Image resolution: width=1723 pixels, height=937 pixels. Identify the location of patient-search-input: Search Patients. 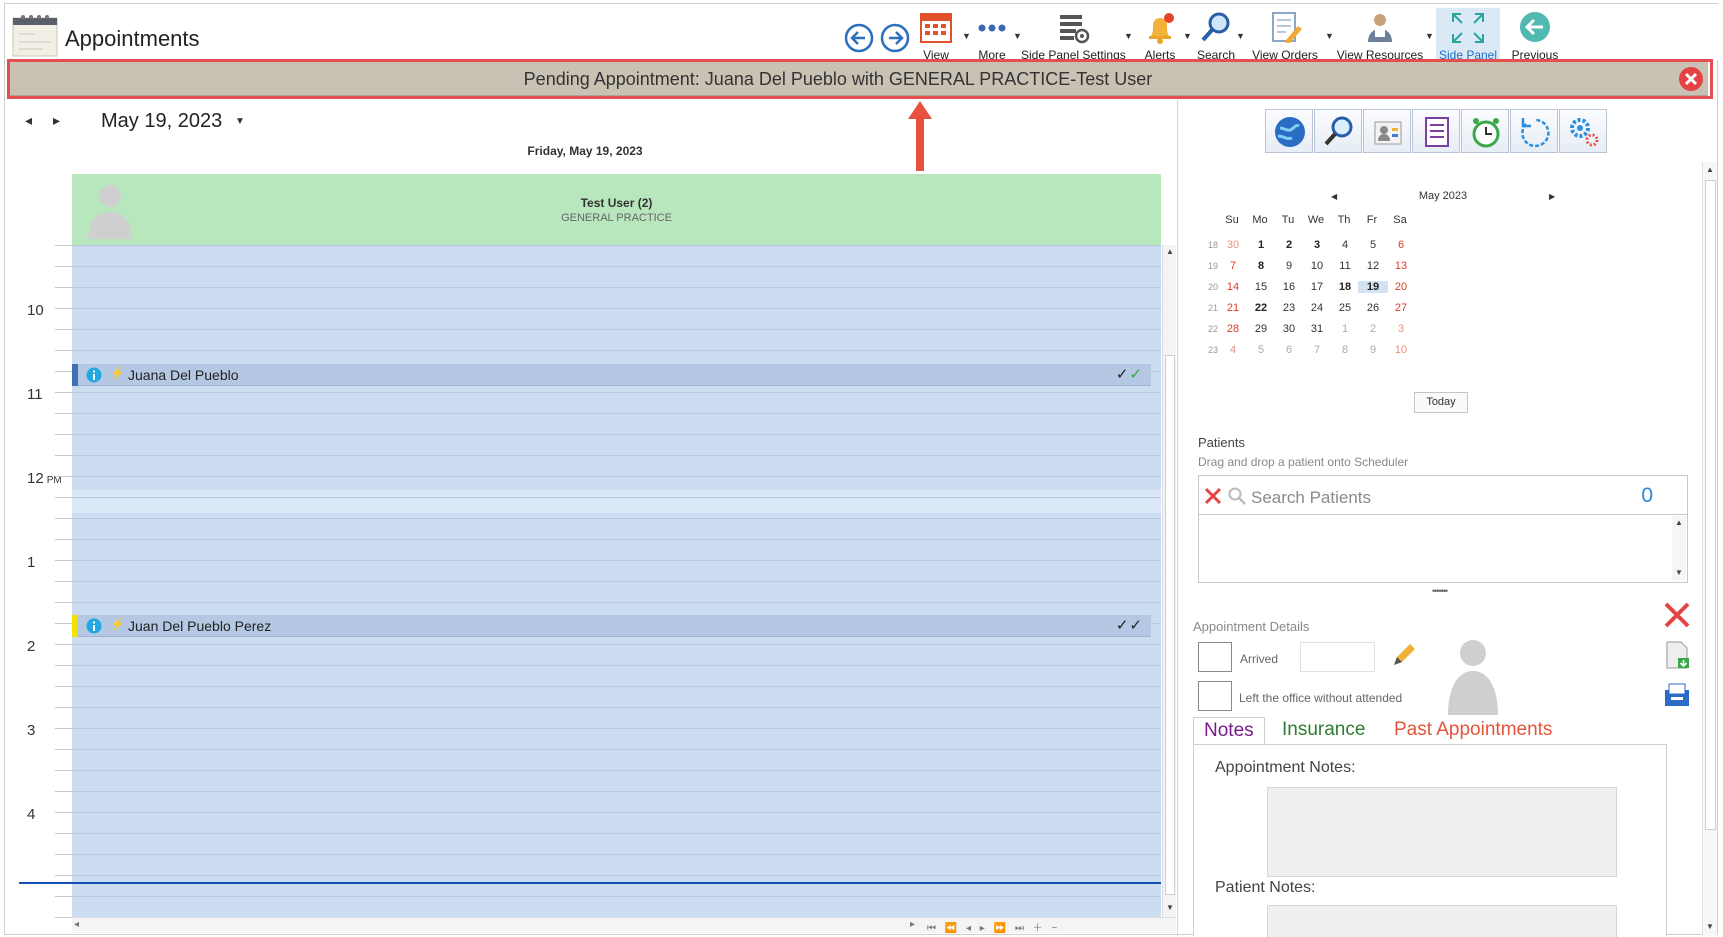
(1311, 498).